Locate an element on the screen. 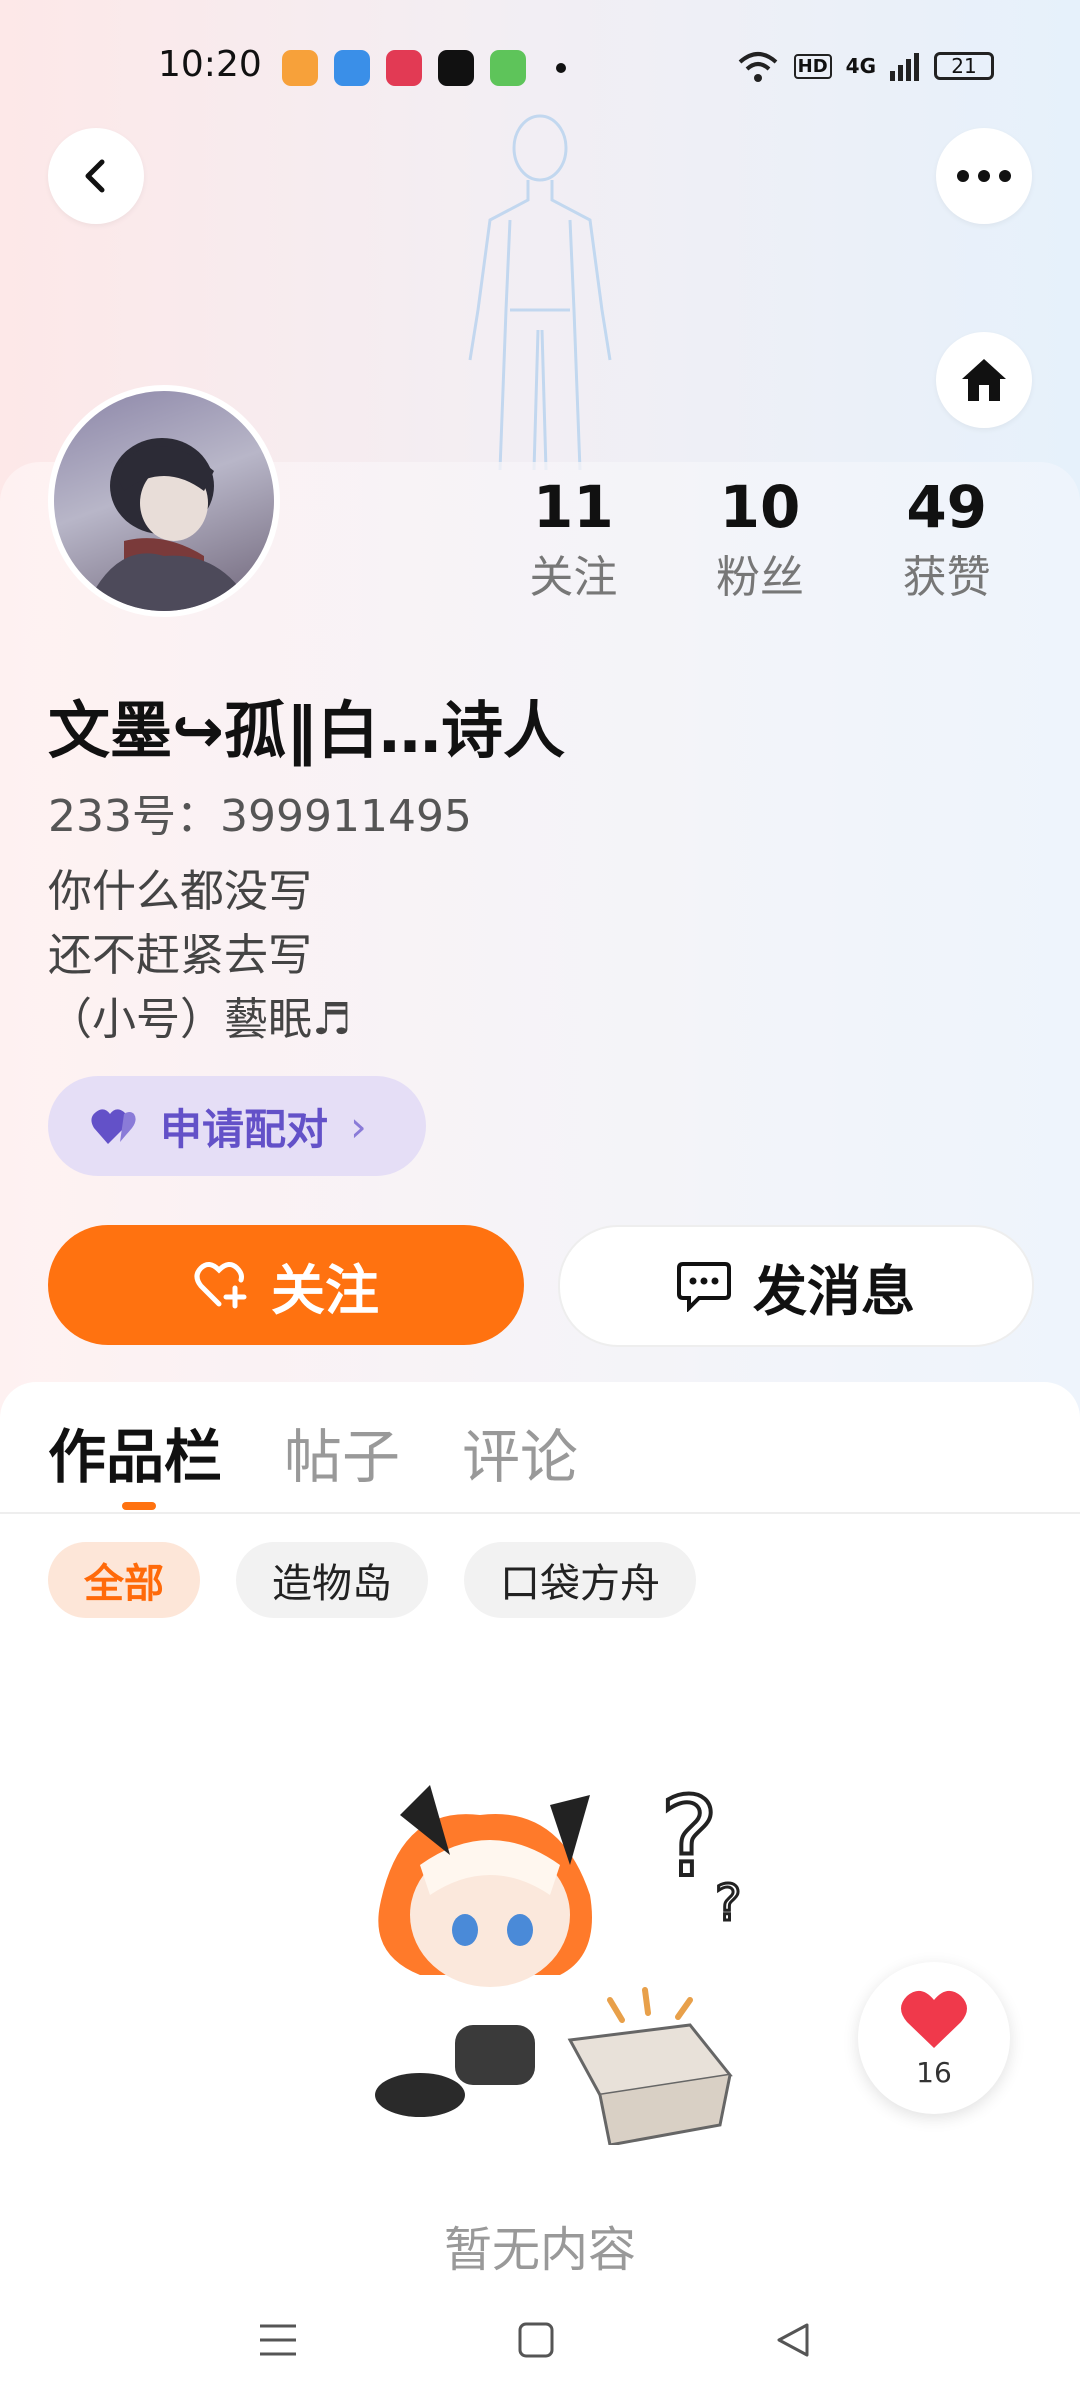 This screenshot has height=2400, width=1080. more-button is located at coordinates (984, 176).